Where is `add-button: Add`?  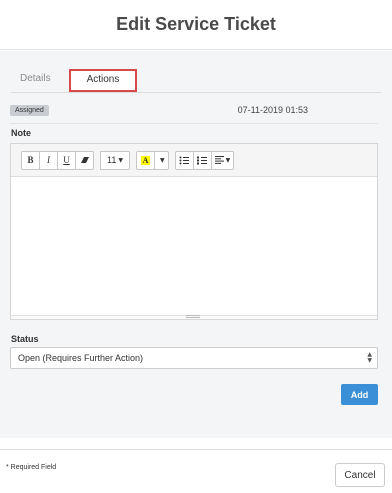 add-button: Add is located at coordinates (359, 394).